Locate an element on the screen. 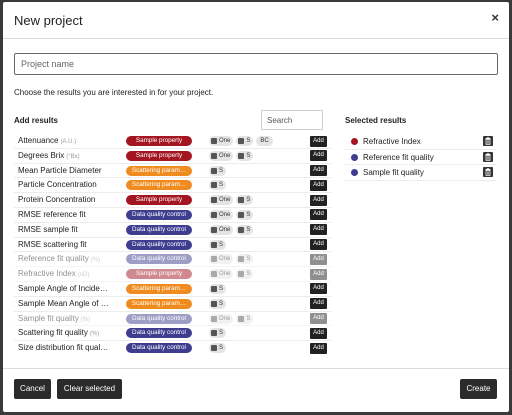 This screenshot has height=415, width=512. selected-item-name: Reference fit quality is located at coordinates (398, 157).